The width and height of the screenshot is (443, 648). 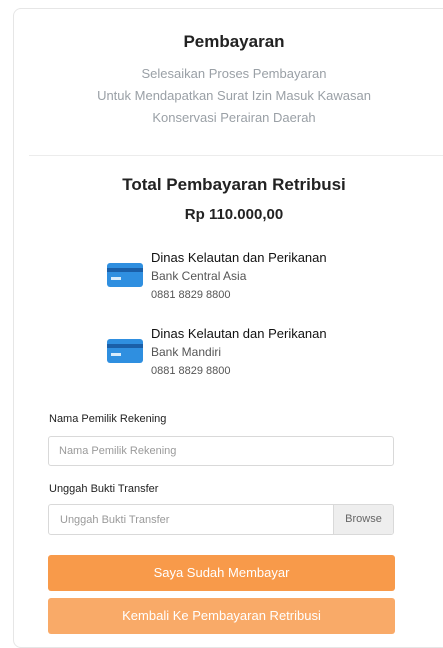 What do you see at coordinates (234, 73) in the screenshot?
I see `subtitle-line: Selesaikan Proses Pembayaran` at bounding box center [234, 73].